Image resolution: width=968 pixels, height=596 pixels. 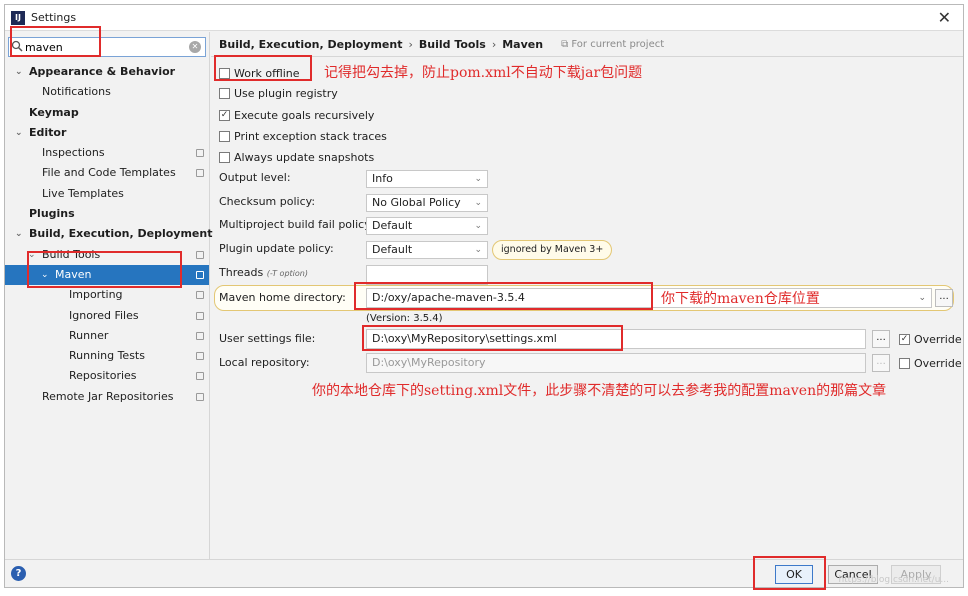 What do you see at coordinates (392, 225) in the screenshot?
I see `multiproject-fail-value: Default` at bounding box center [392, 225].